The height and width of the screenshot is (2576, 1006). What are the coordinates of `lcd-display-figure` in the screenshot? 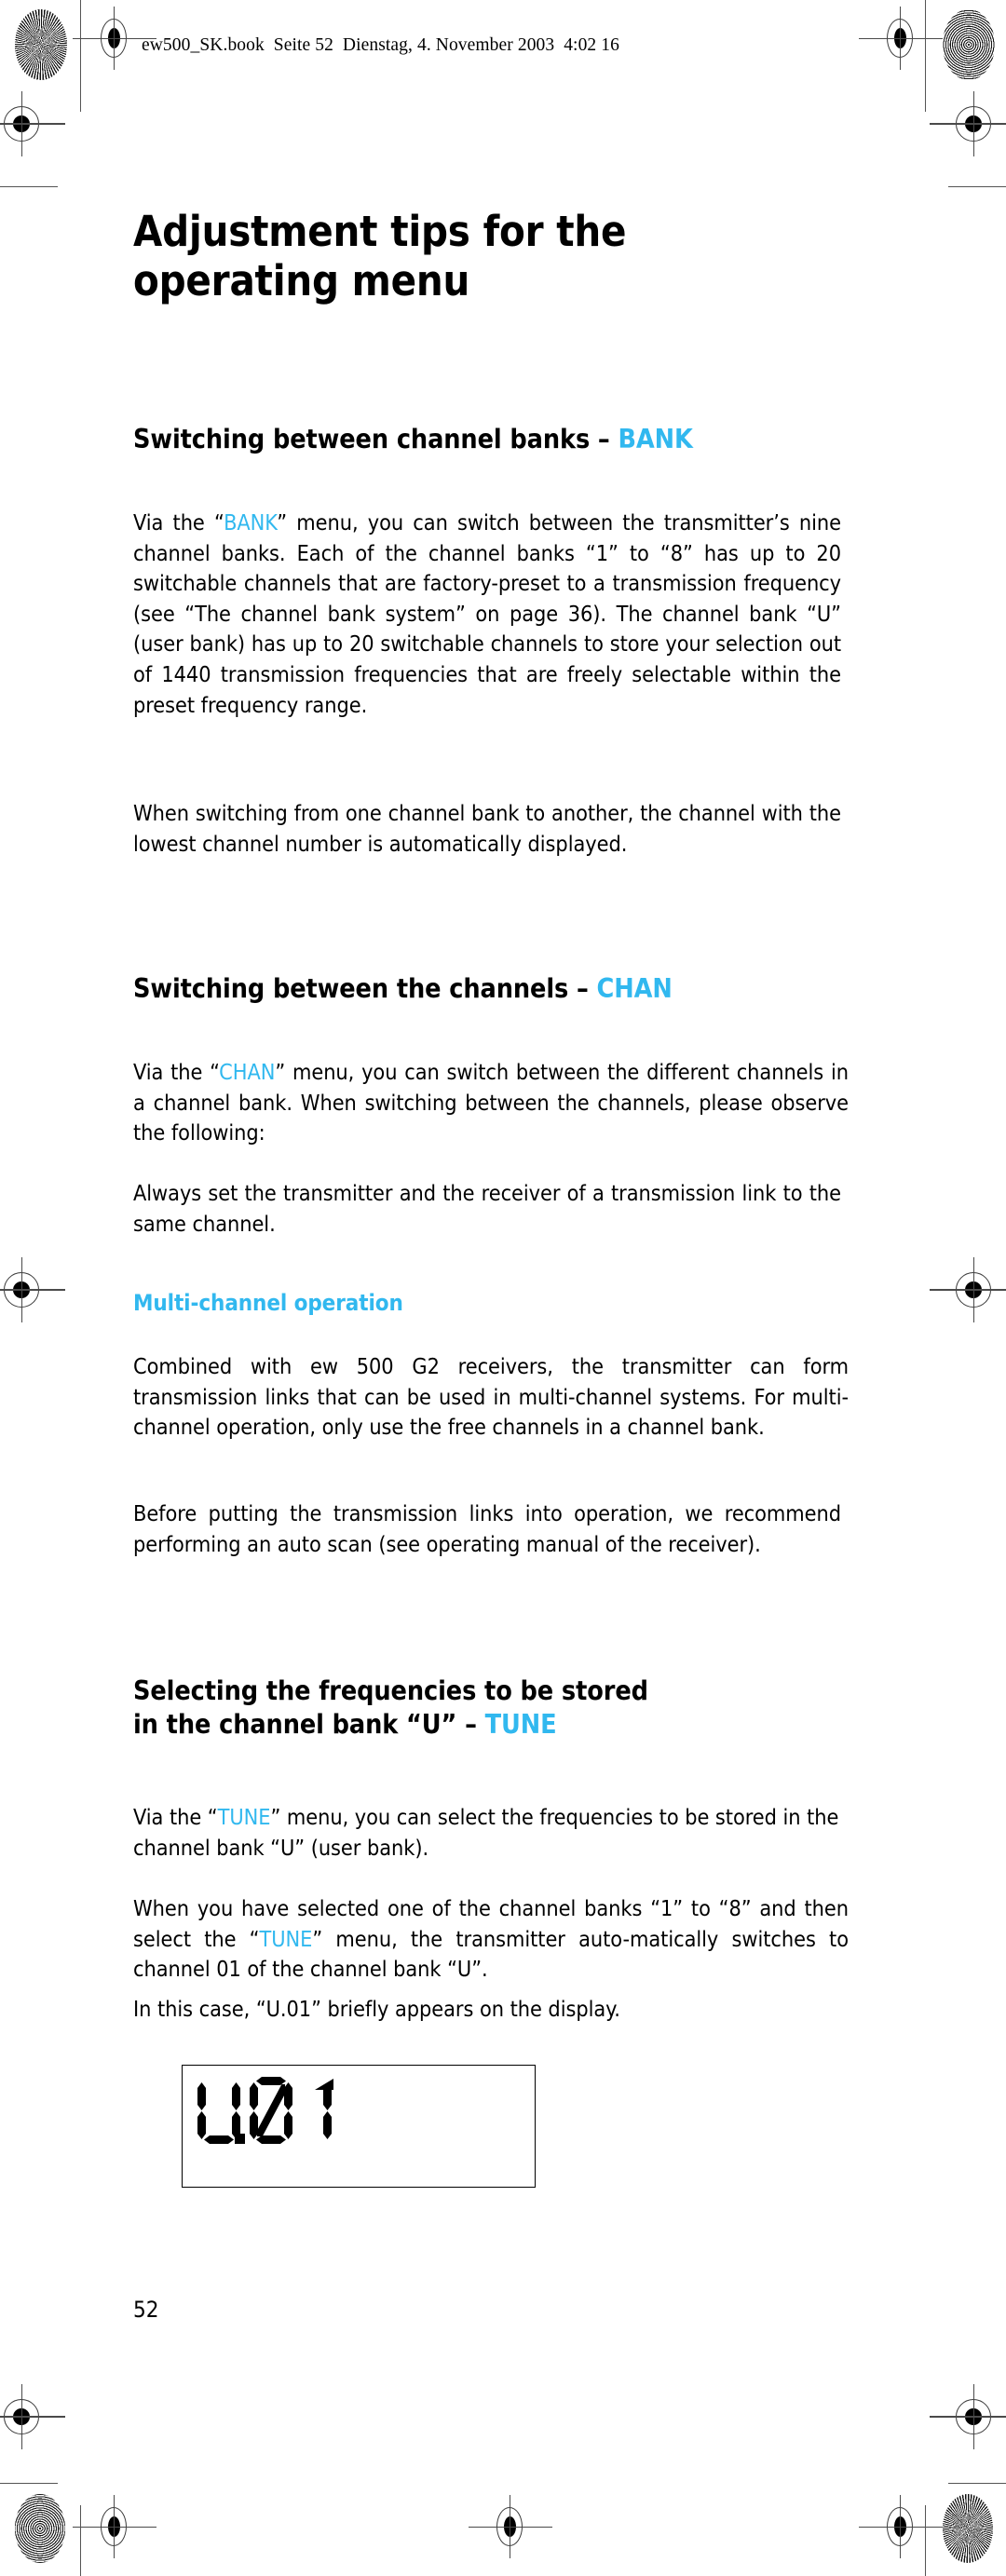 It's located at (359, 2126).